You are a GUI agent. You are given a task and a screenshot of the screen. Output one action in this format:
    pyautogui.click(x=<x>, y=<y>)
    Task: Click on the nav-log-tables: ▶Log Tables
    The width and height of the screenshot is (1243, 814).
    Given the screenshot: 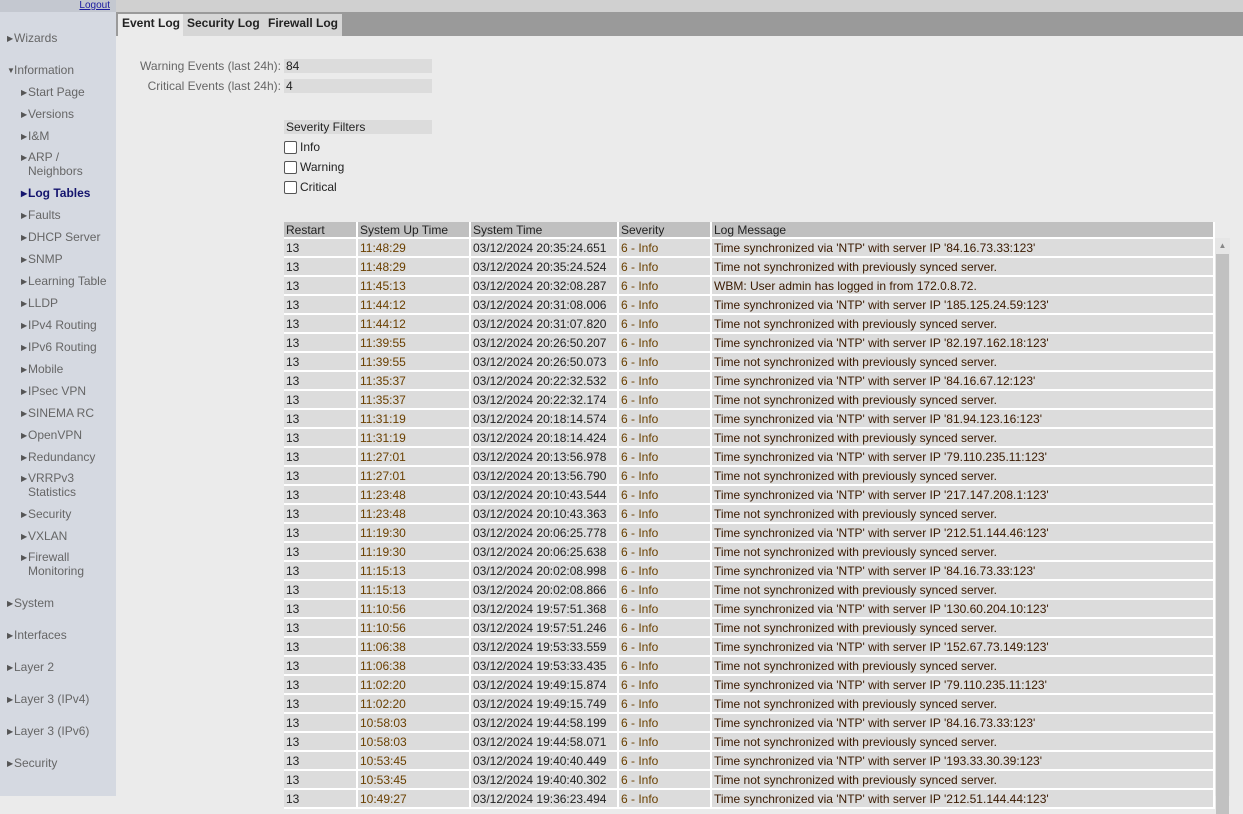 What is the action you would take?
    pyautogui.click(x=67, y=193)
    